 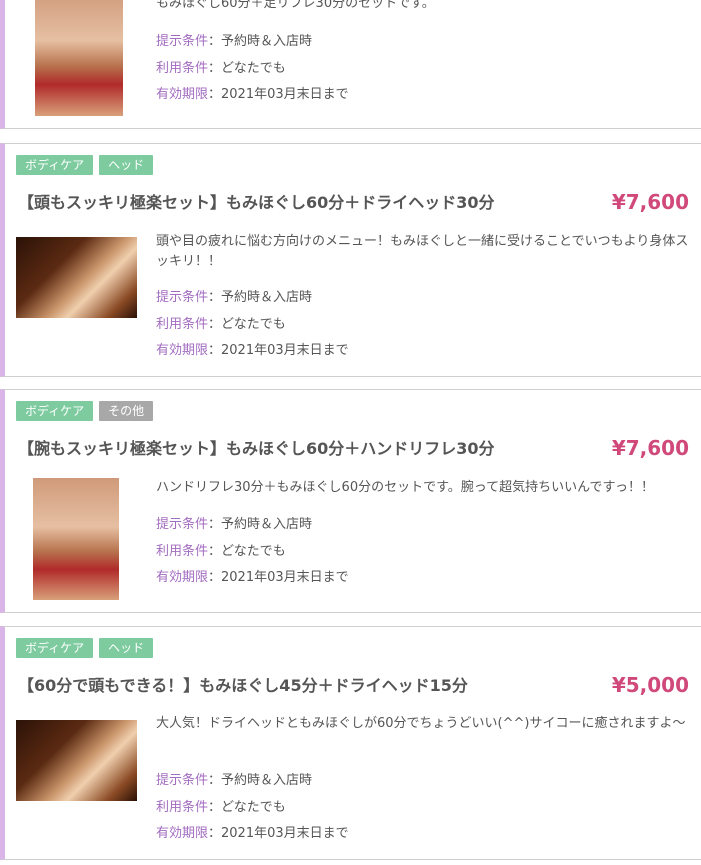 I want to click on tag-other: その他, so click(x=126, y=411).